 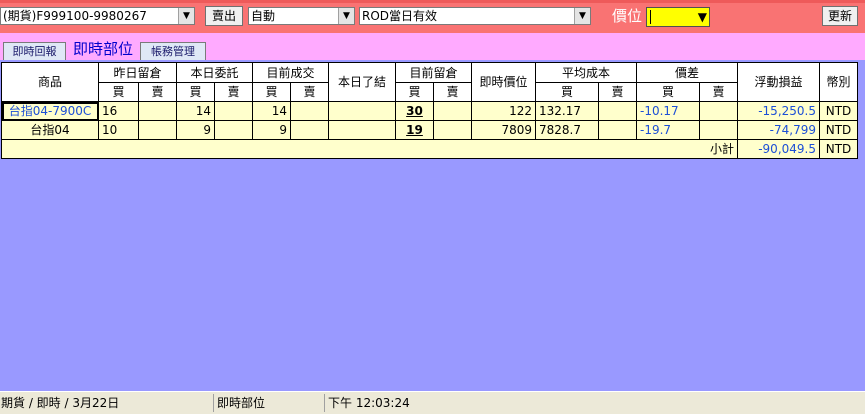 What do you see at coordinates (50, 130) in the screenshot?
I see `cell-product: 台指04` at bounding box center [50, 130].